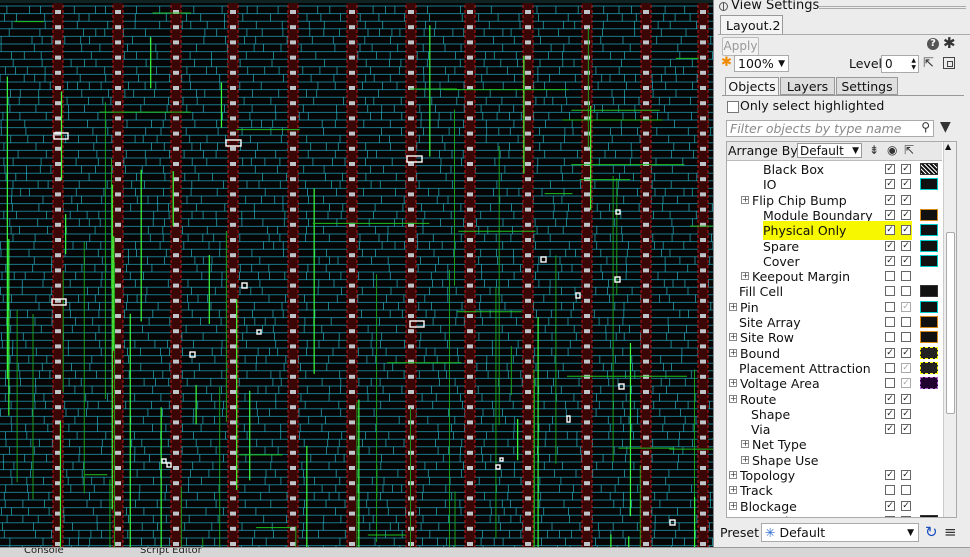 The image size is (970, 557). I want to click on tree-row: + Track, so click(834, 490).